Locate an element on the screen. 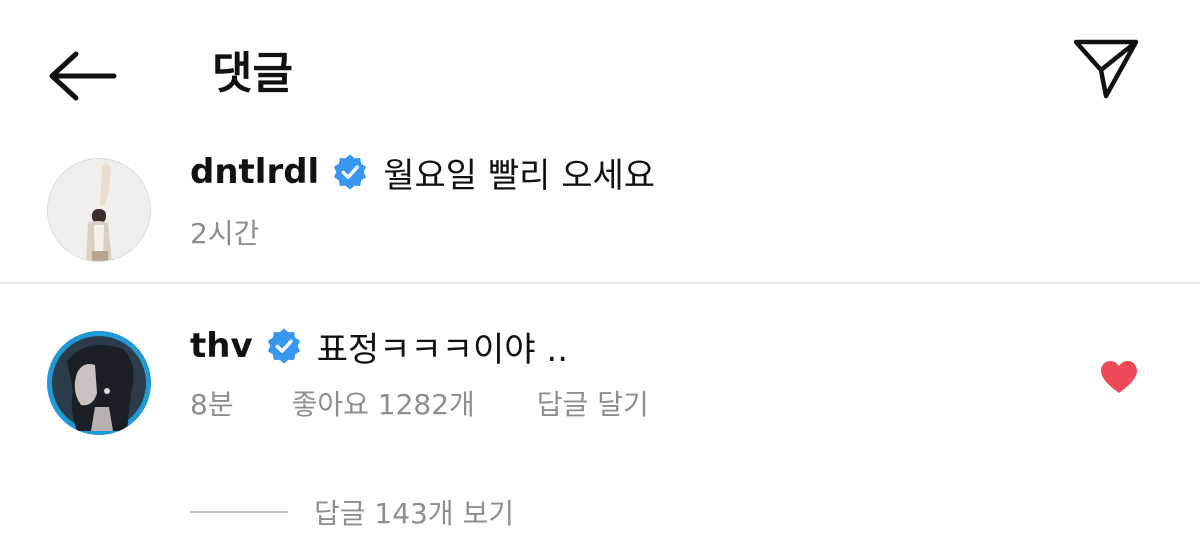  reply-button: 답글 달기 is located at coordinates (593, 403).